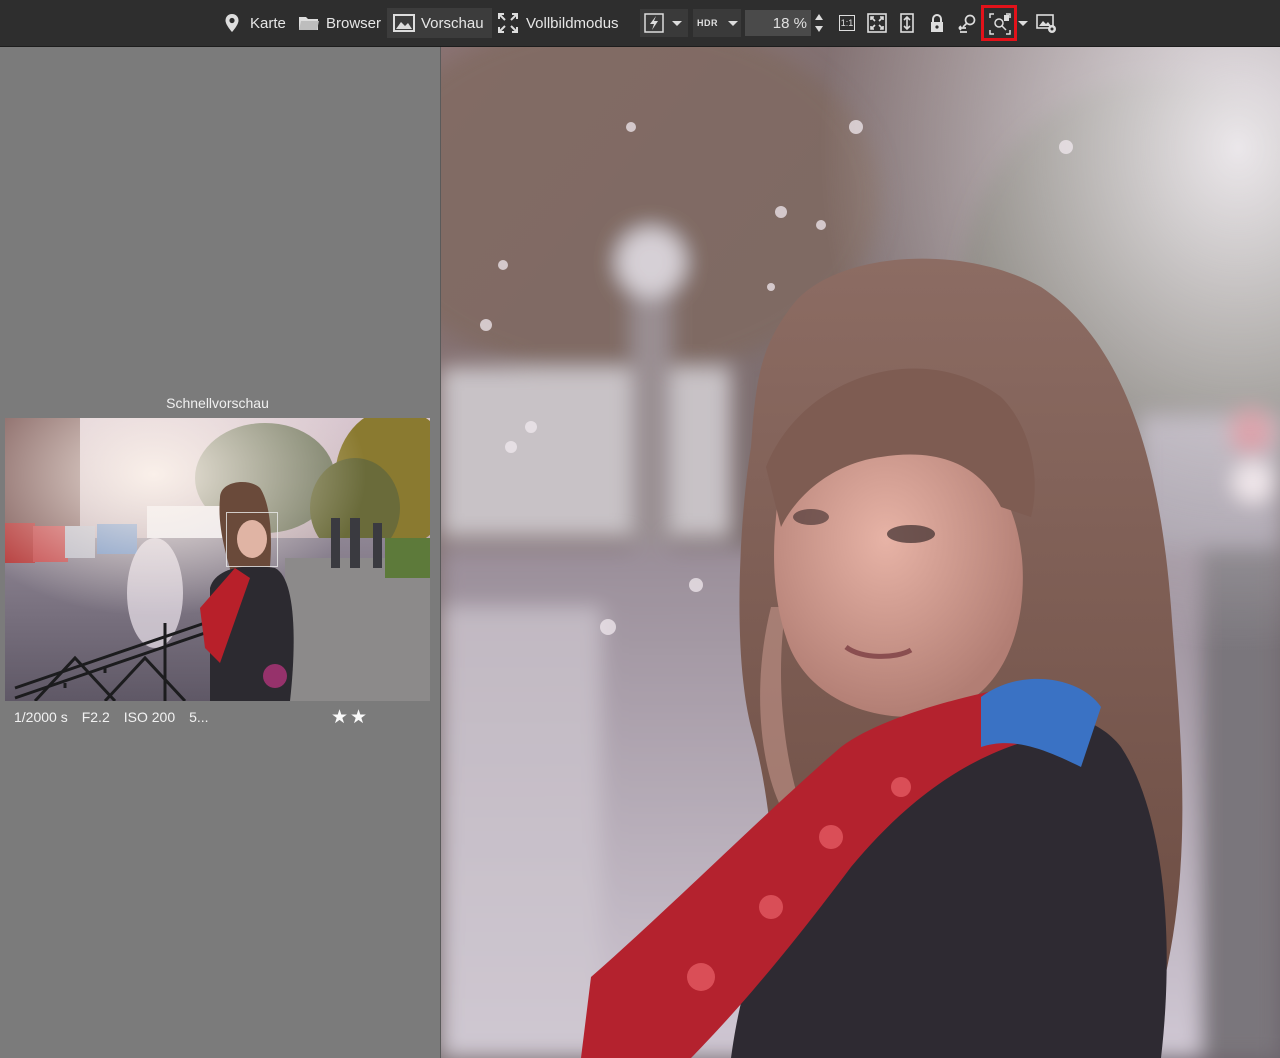  I want to click on quick-preview-thumbnail, so click(217, 559).